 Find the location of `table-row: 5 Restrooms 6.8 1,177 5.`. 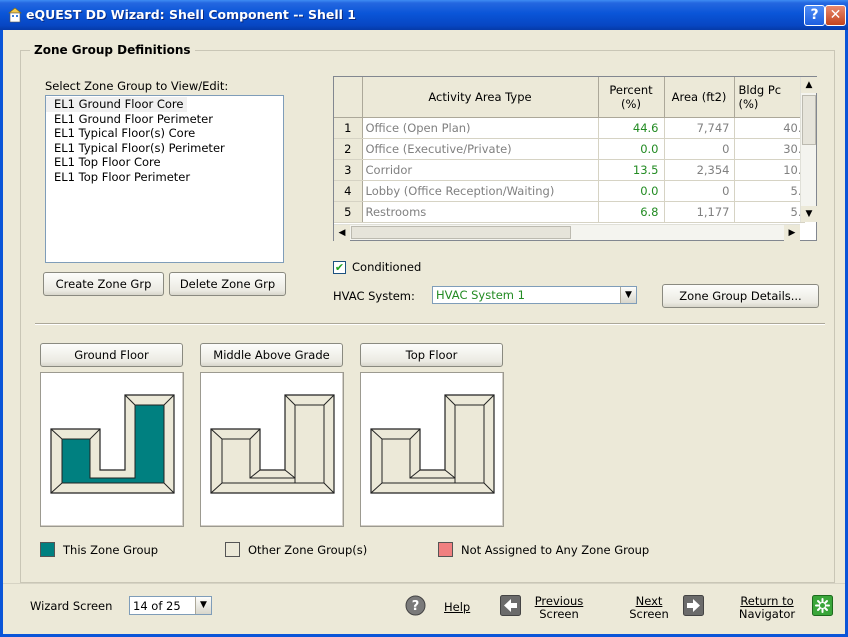

table-row: 5 Restrooms 6.8 1,177 5. is located at coordinates (569, 212).